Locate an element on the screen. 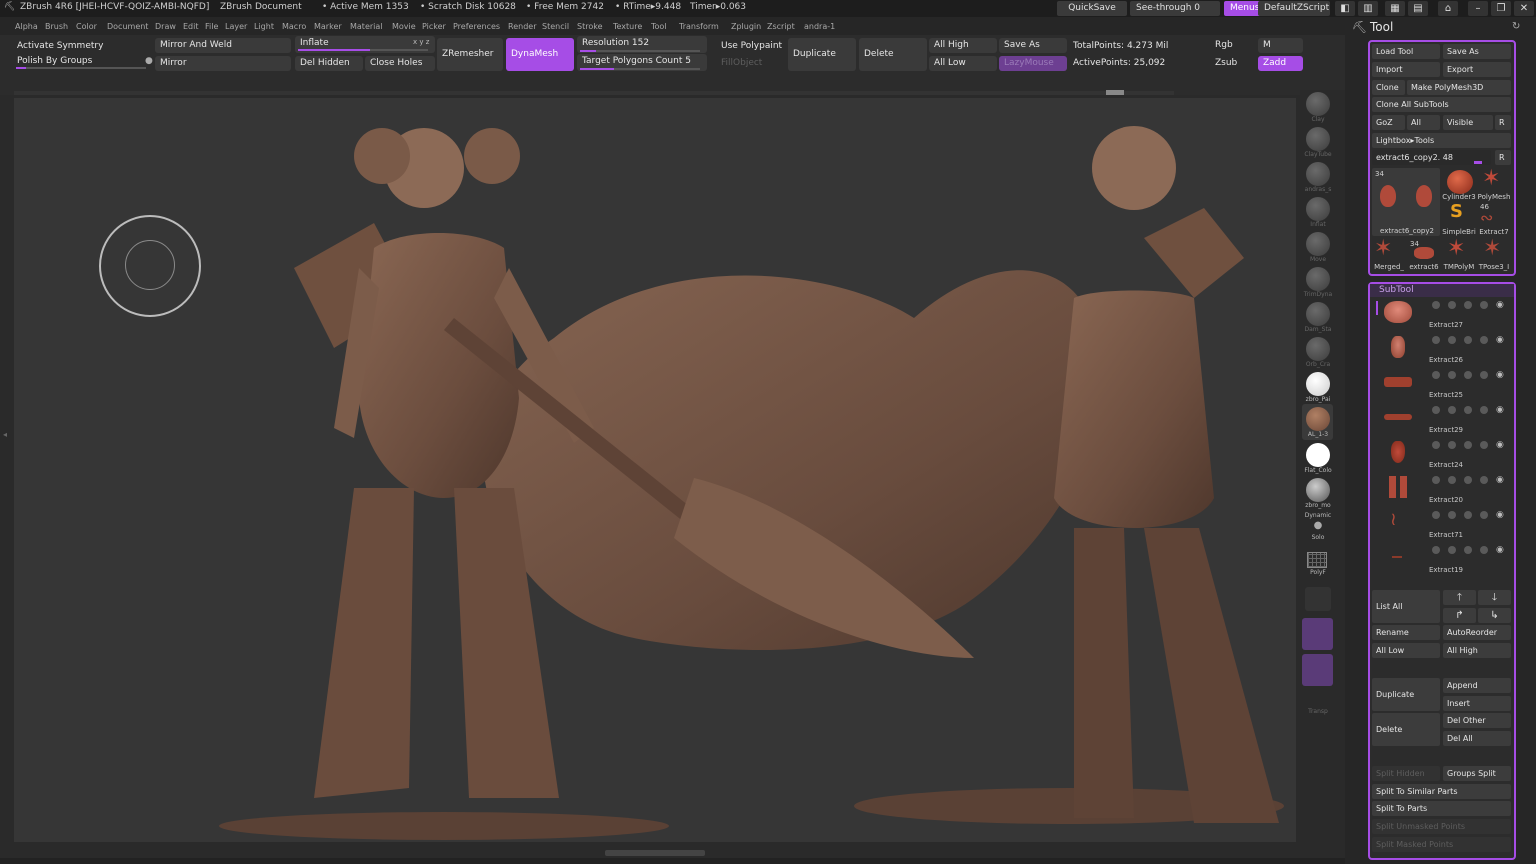 Image resolution: width=1536 pixels, height=864 pixels. goz-visible-button: Visible is located at coordinates (1468, 122).